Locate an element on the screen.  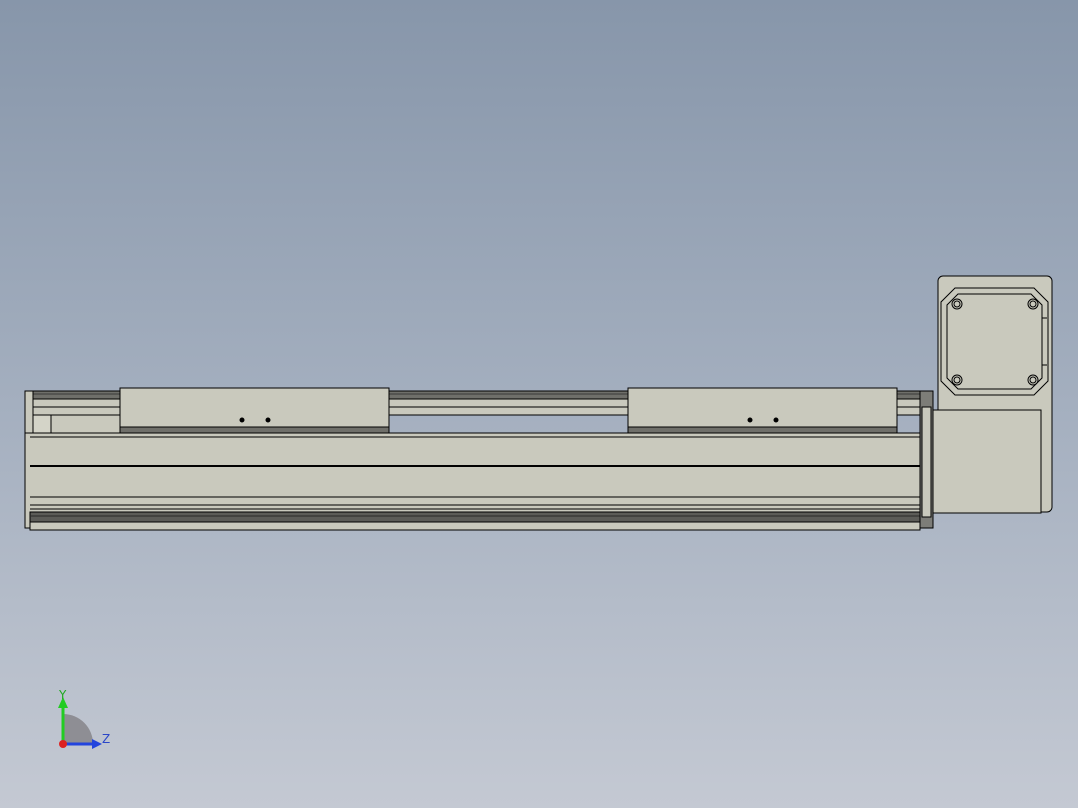
motor-side-block is located at coordinates (987, 461).